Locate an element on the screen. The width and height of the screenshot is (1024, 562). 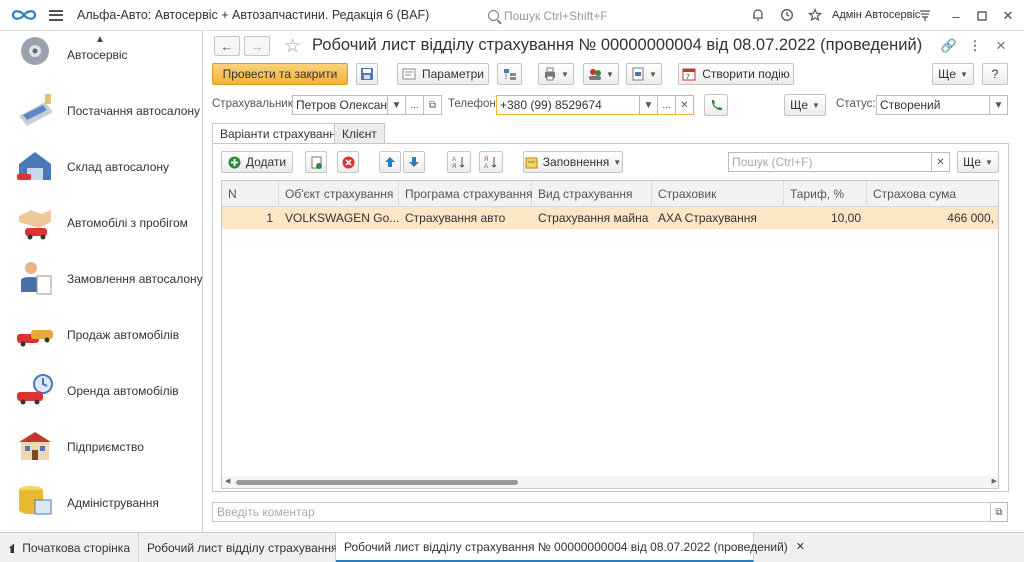
move-up-button is located at coordinates (390, 162).